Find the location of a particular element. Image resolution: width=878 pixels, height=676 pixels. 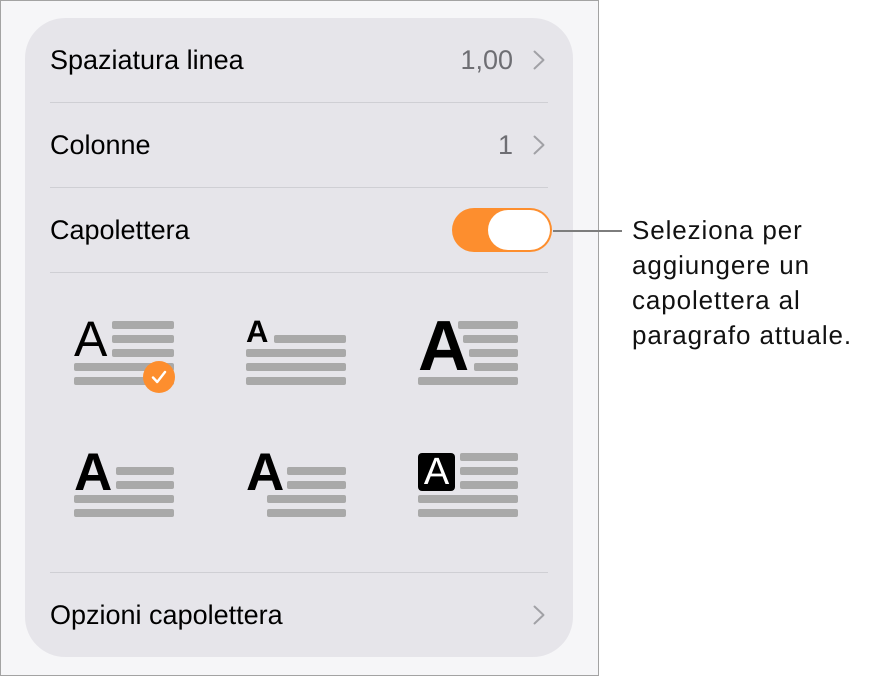

setting-value: 1 is located at coordinates (505, 145).